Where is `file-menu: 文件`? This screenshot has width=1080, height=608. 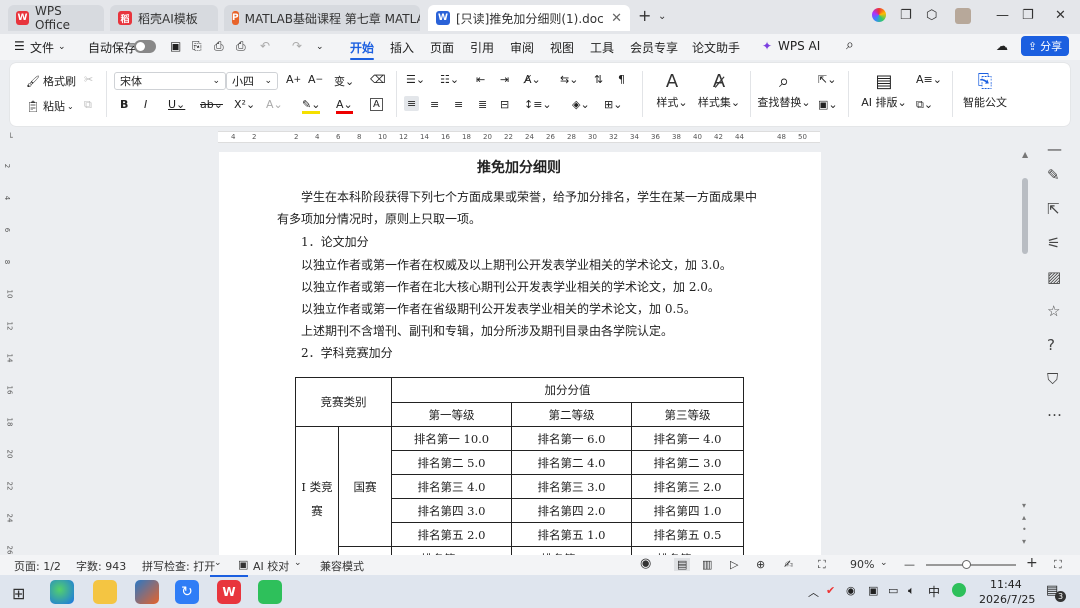
file-menu: 文件 is located at coordinates (42, 47).